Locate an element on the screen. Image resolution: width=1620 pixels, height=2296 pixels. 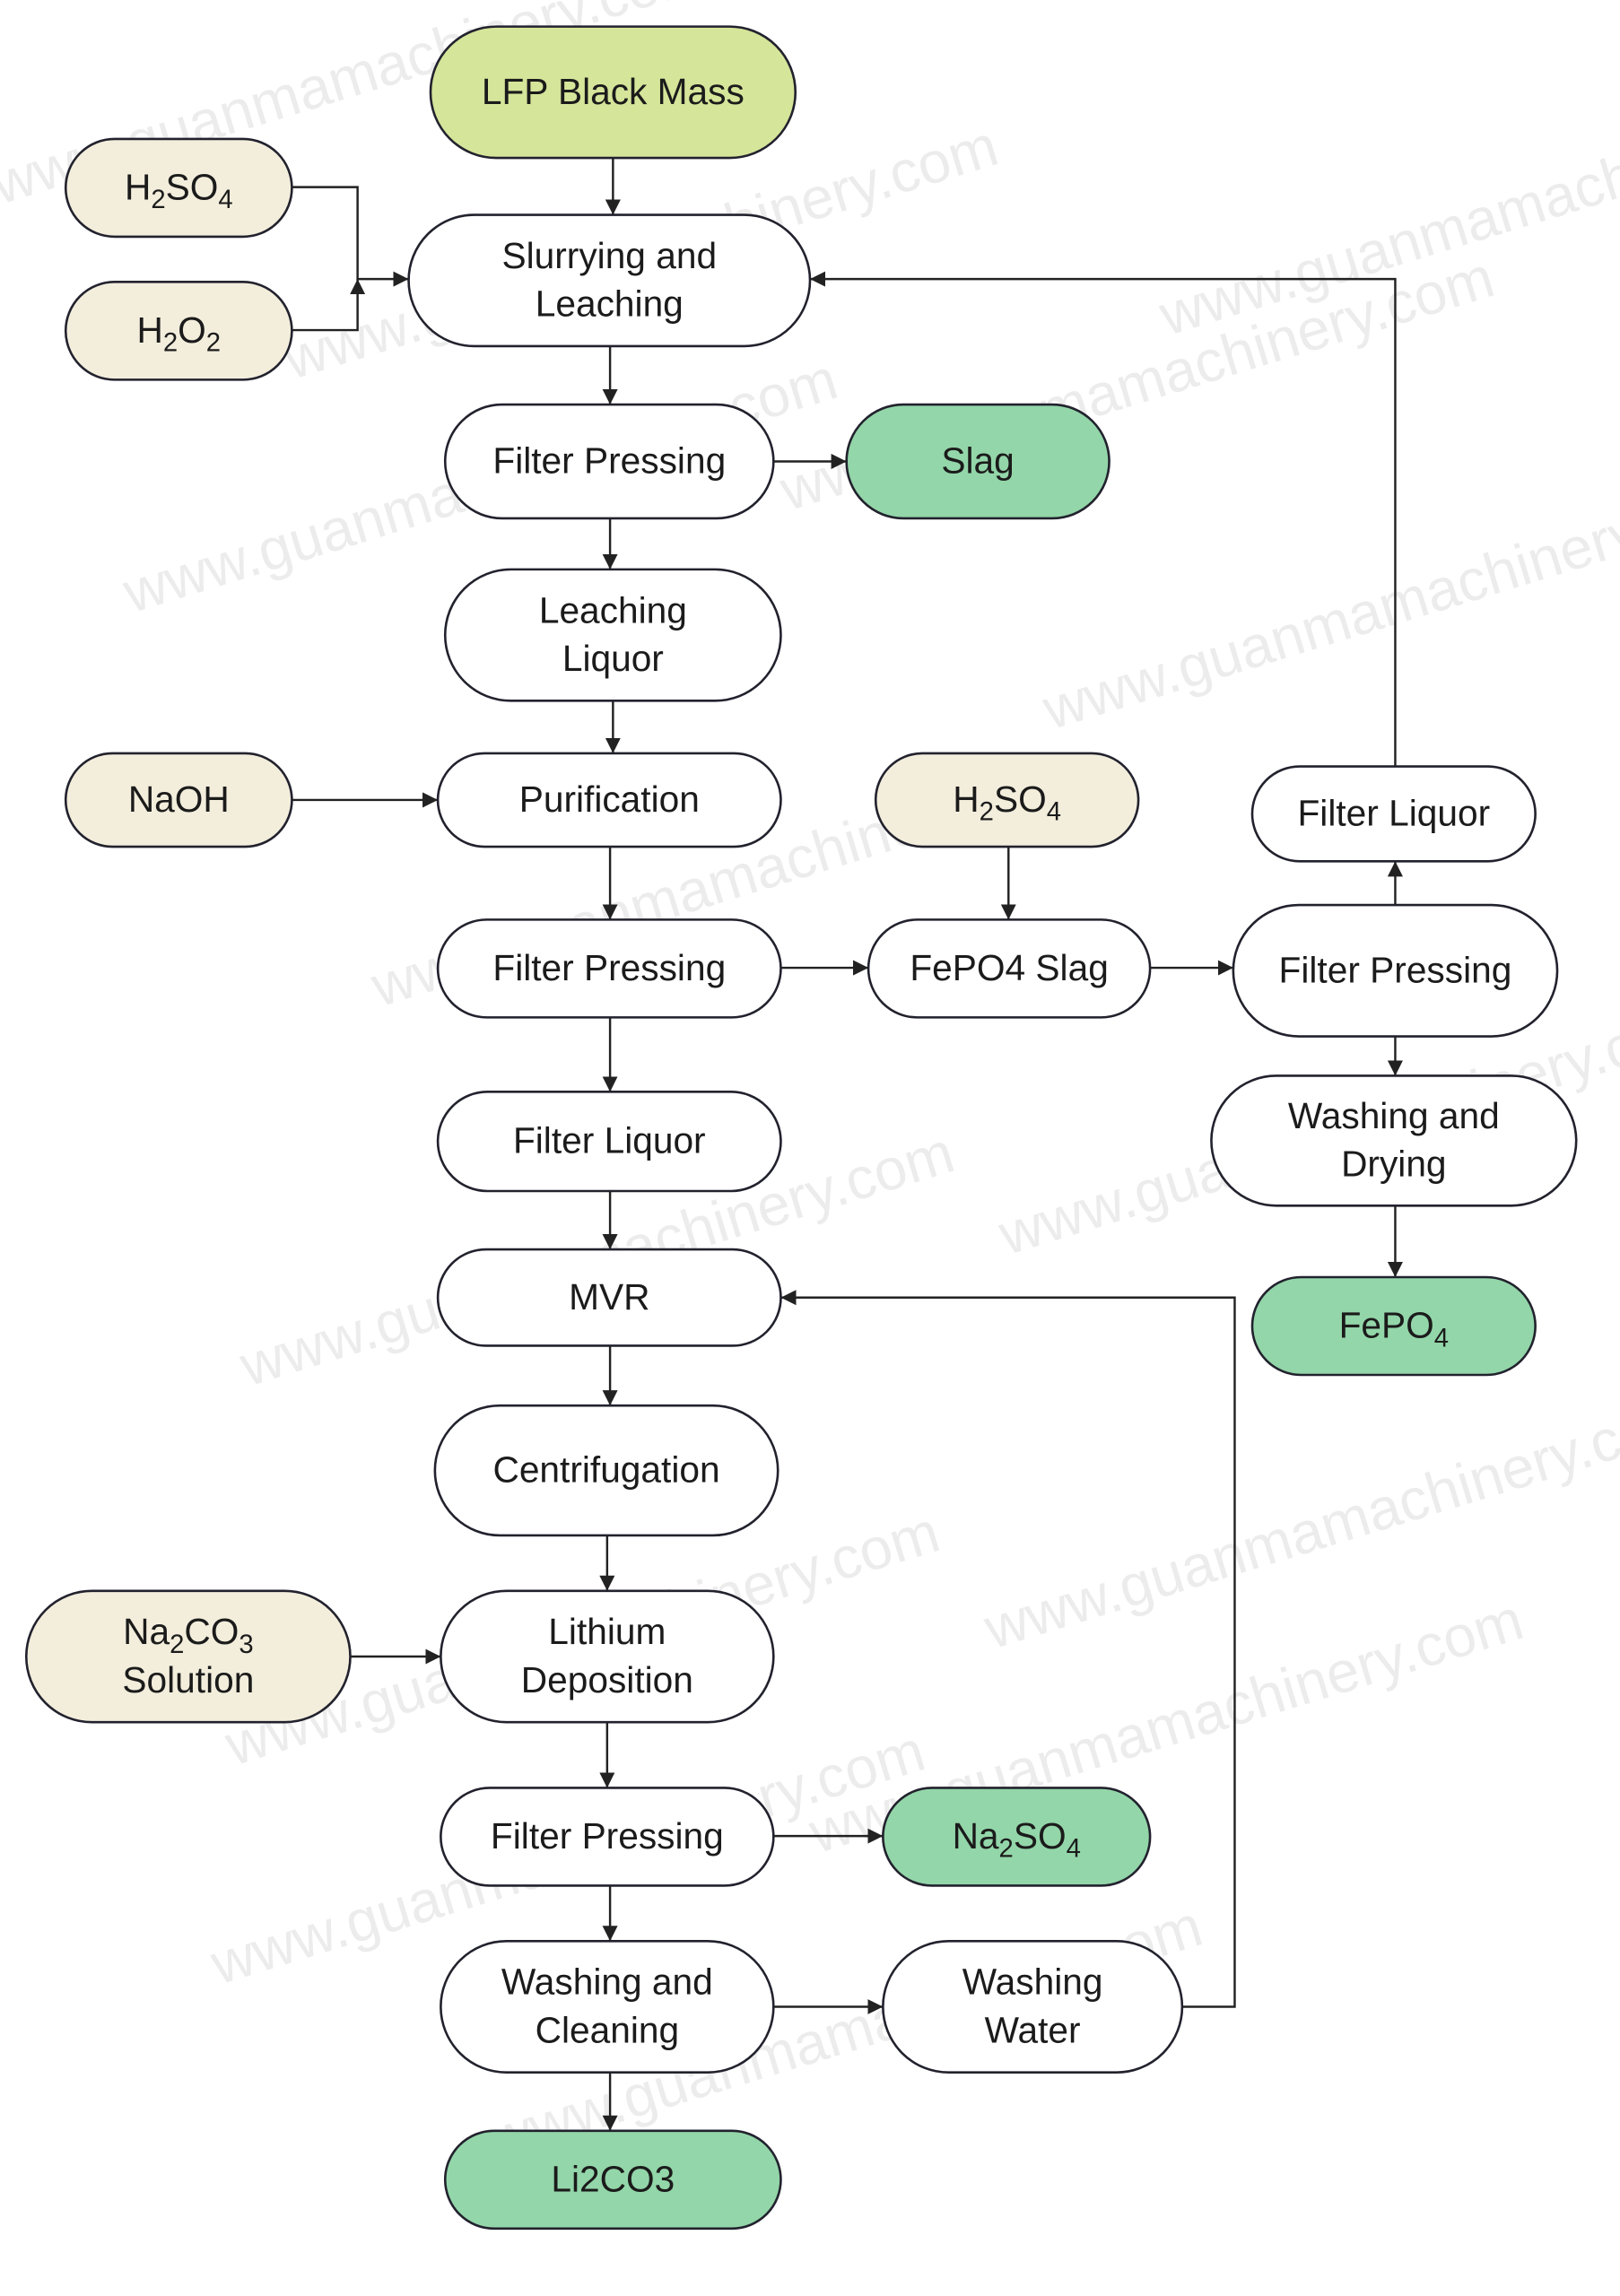
node-label: NaOH is located at coordinates (179, 799).